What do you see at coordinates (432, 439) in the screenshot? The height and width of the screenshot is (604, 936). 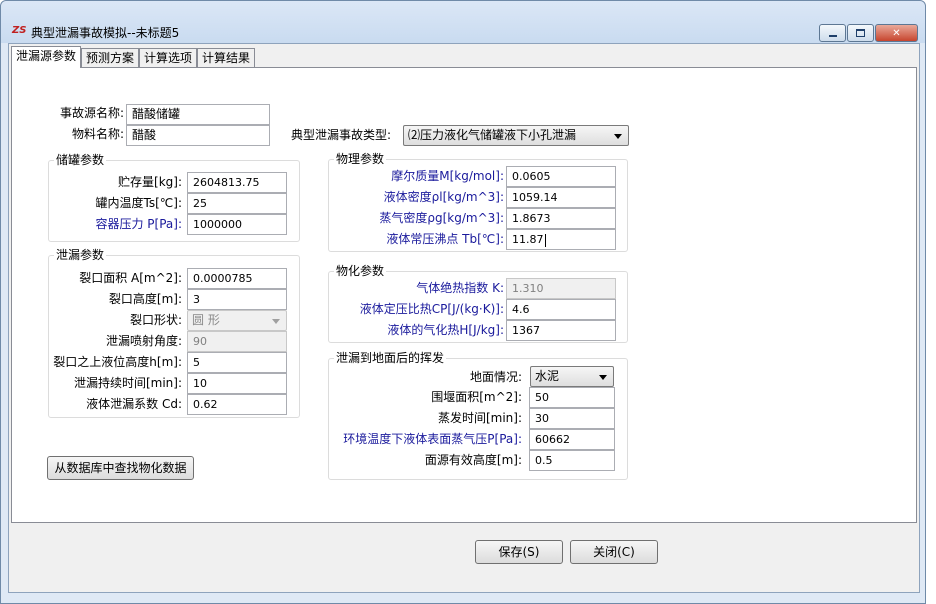 I see `vapor-pressure-label: 环境温度下液体表面蒸气压P[Pa]:` at bounding box center [432, 439].